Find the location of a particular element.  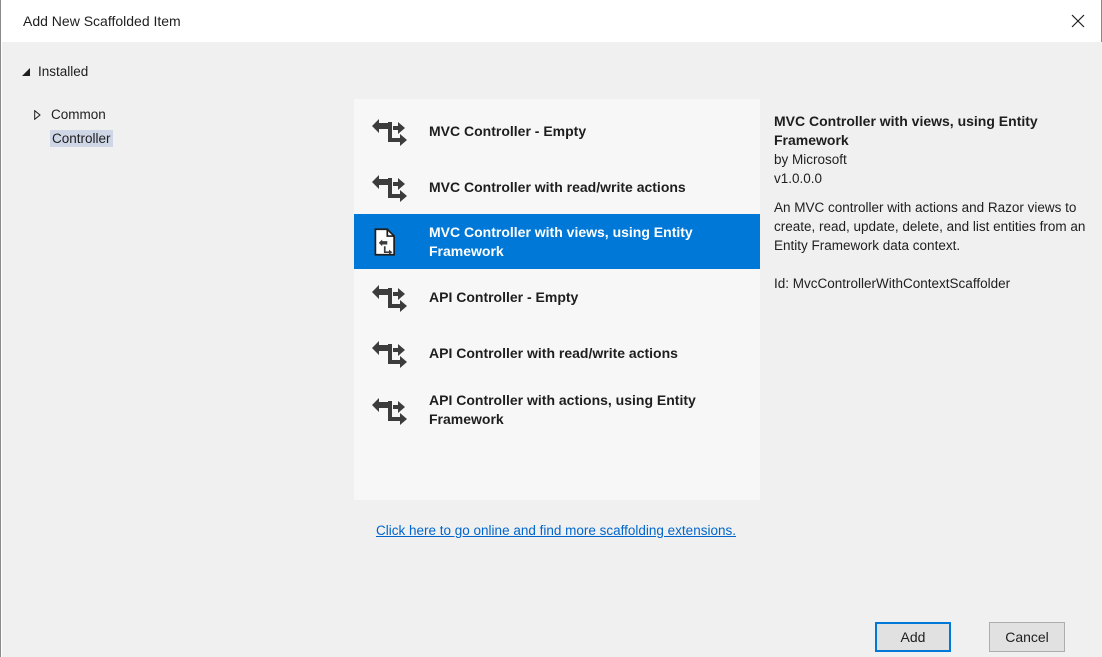

title-bar: Add New Scaffolded Item is located at coordinates (551, 21).